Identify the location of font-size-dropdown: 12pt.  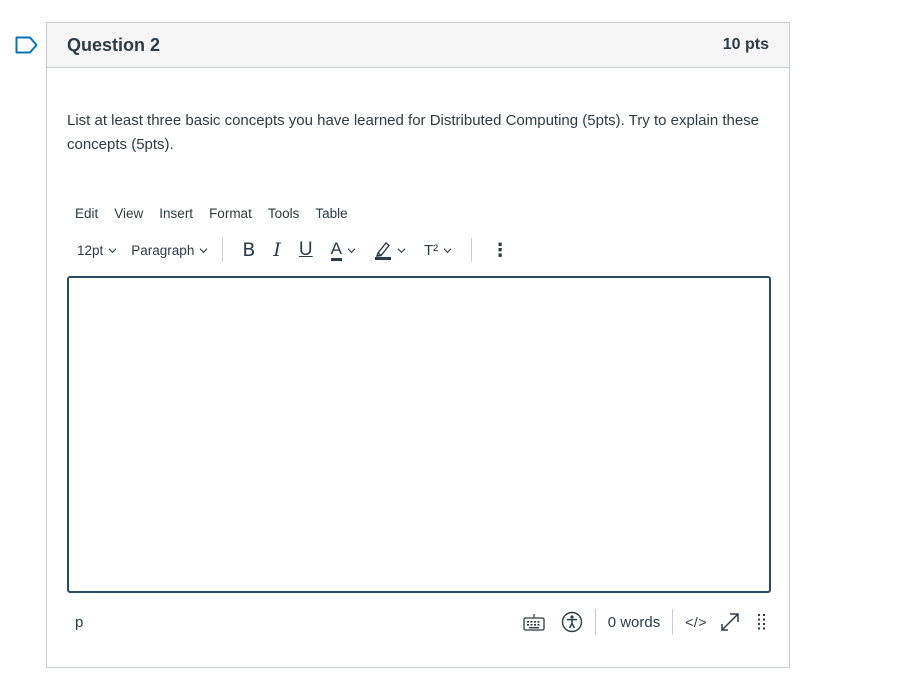
(97, 250).